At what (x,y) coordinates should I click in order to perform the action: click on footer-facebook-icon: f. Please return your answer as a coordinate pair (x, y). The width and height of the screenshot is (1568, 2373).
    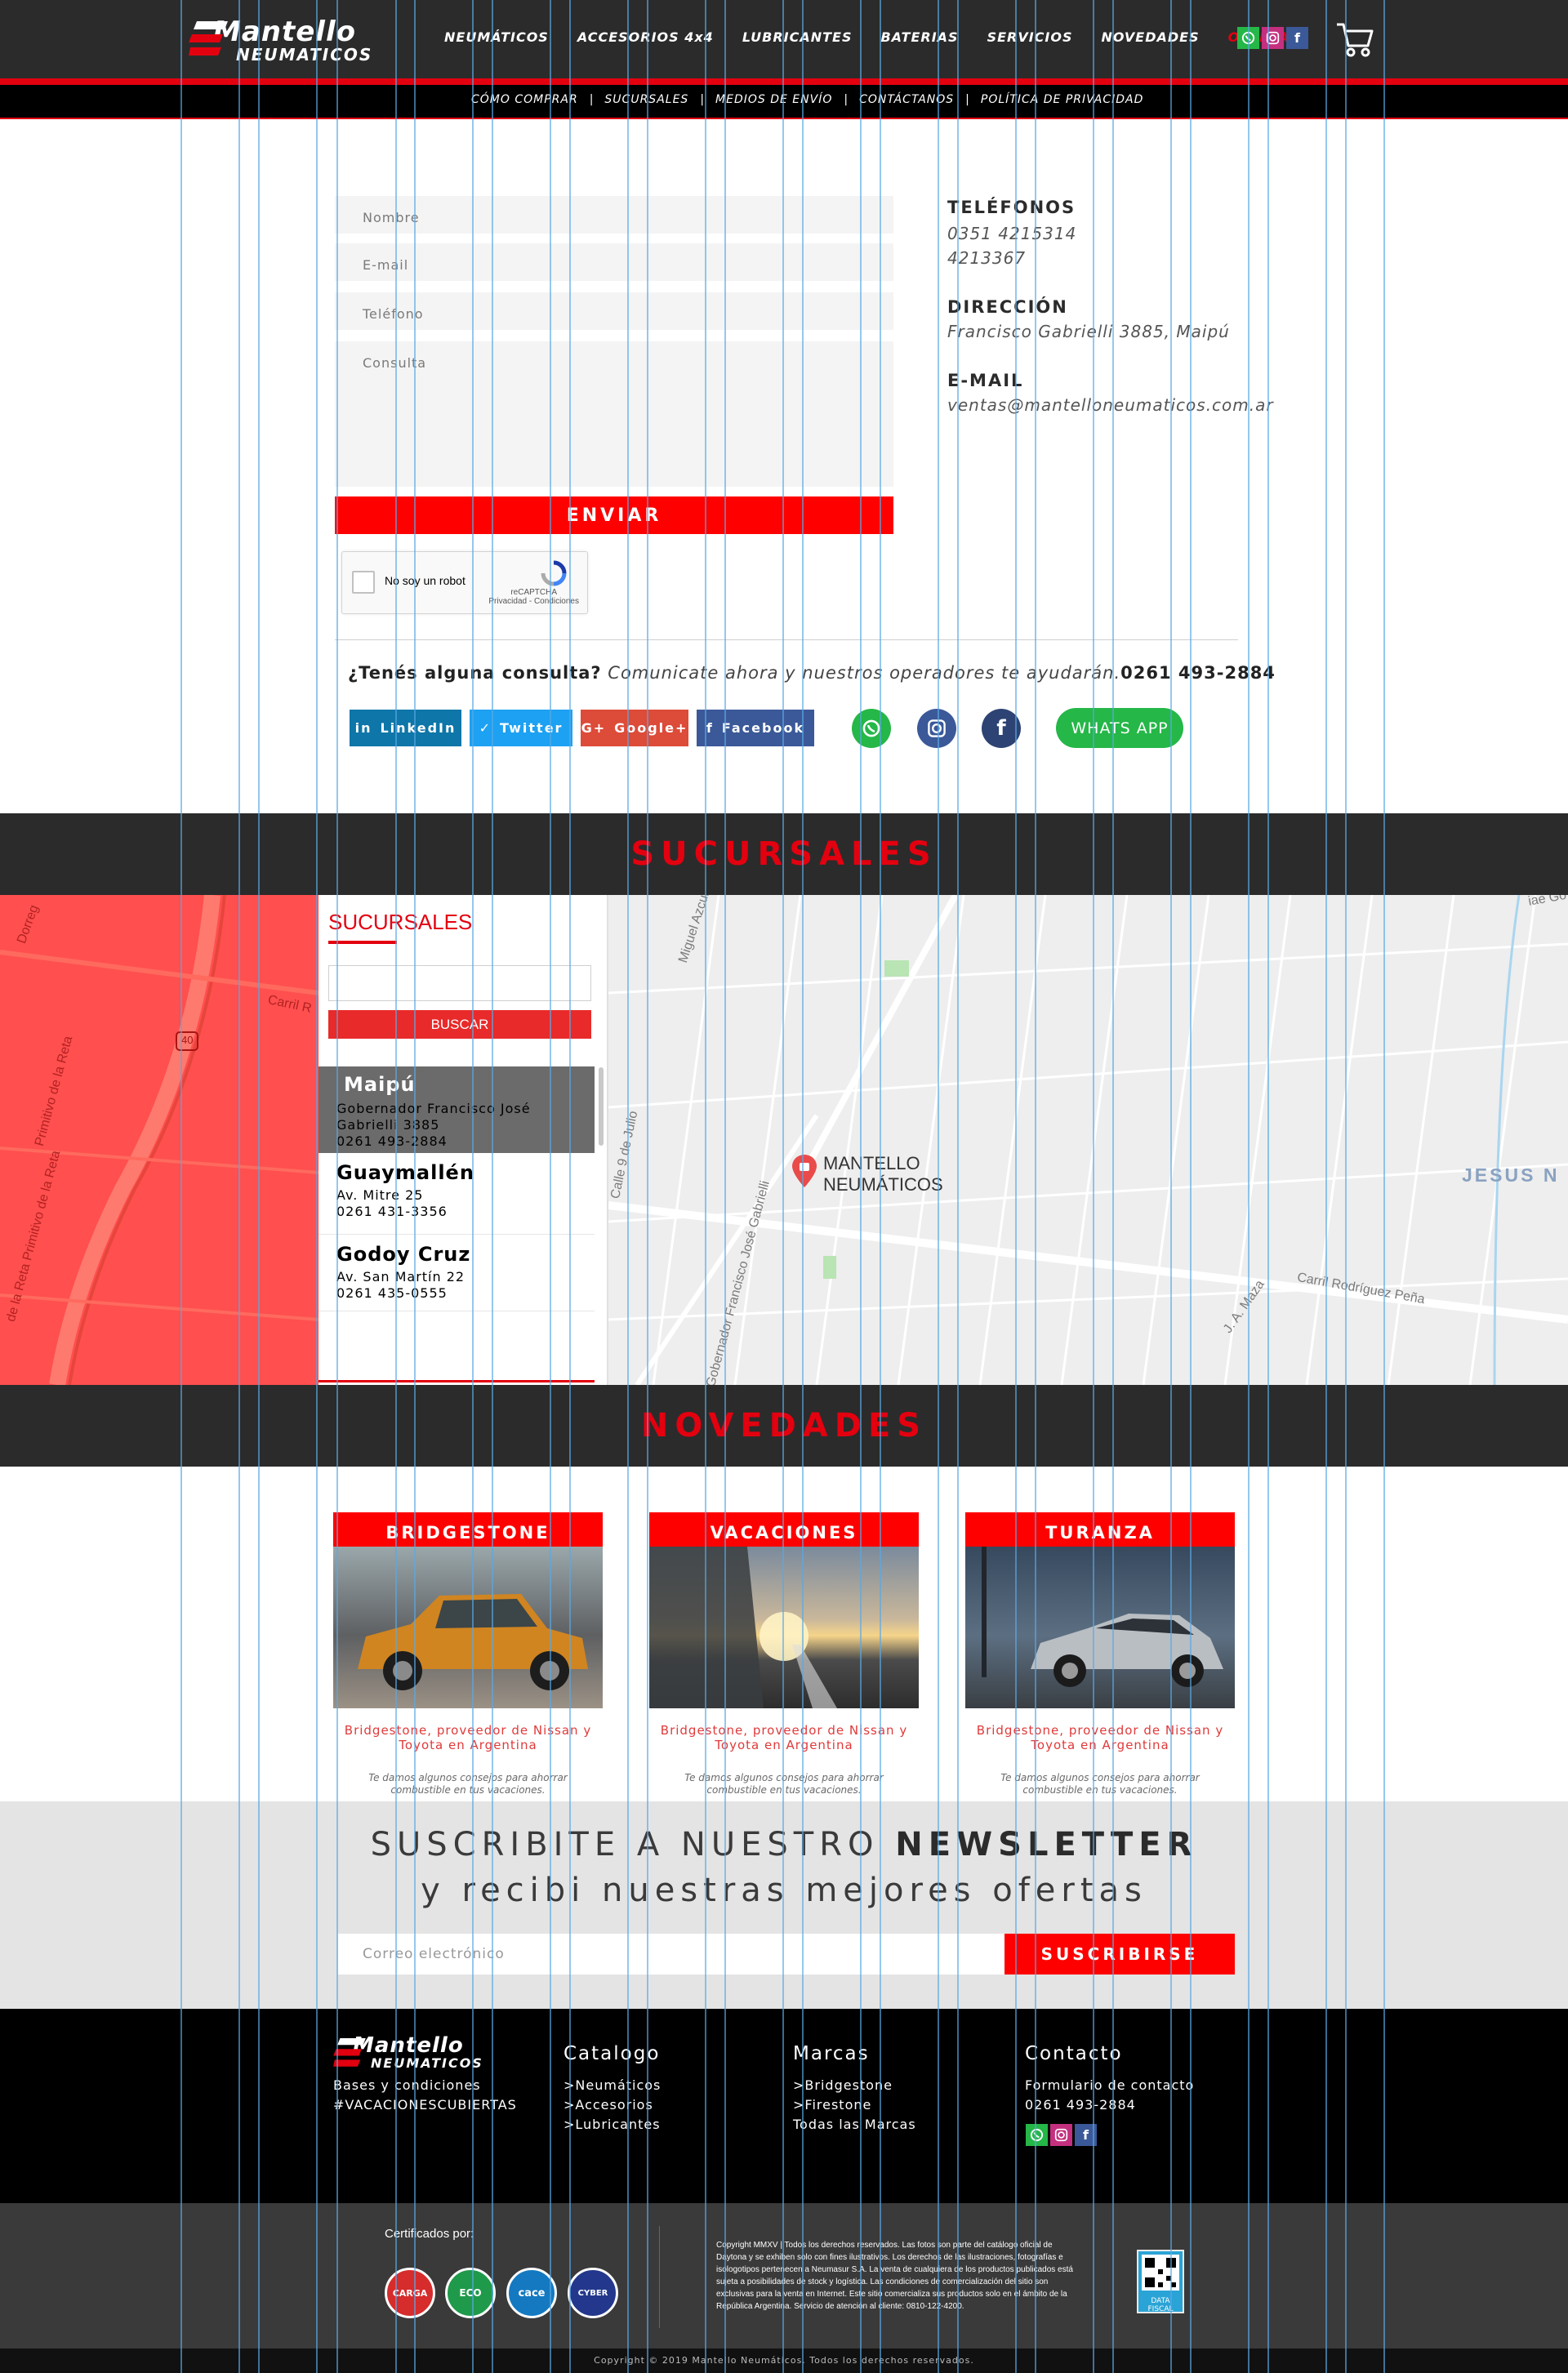
    Looking at the image, I should click on (1086, 2135).